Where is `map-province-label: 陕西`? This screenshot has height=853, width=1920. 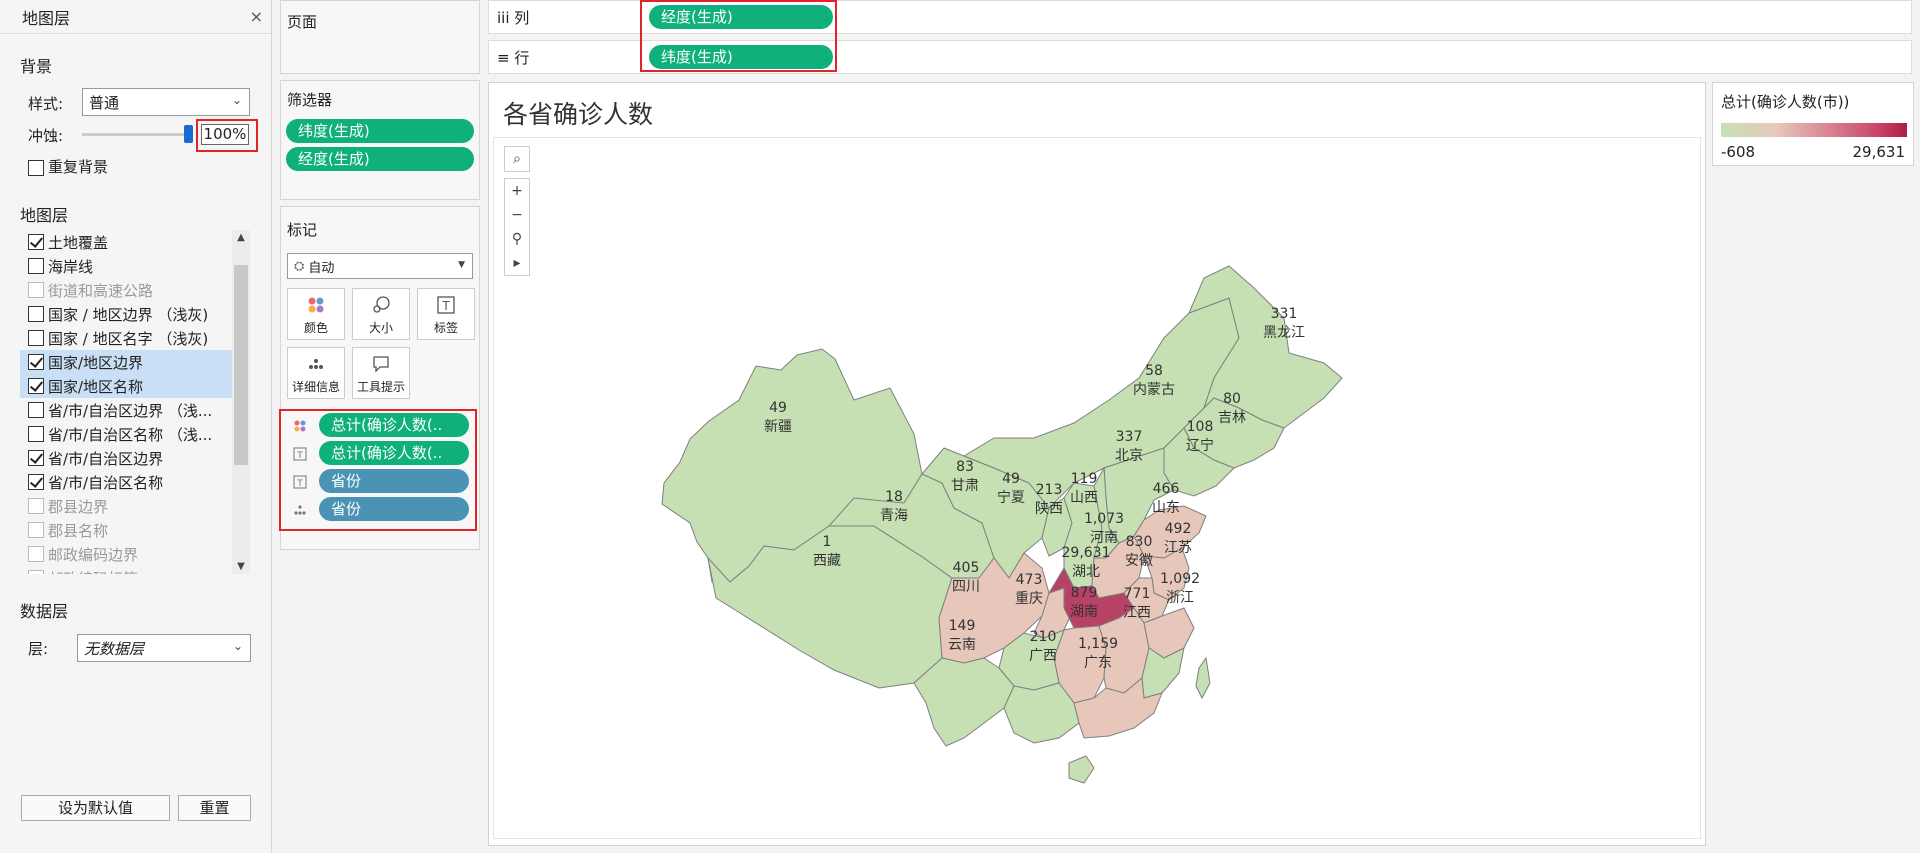 map-province-label: 陕西 is located at coordinates (1049, 509).